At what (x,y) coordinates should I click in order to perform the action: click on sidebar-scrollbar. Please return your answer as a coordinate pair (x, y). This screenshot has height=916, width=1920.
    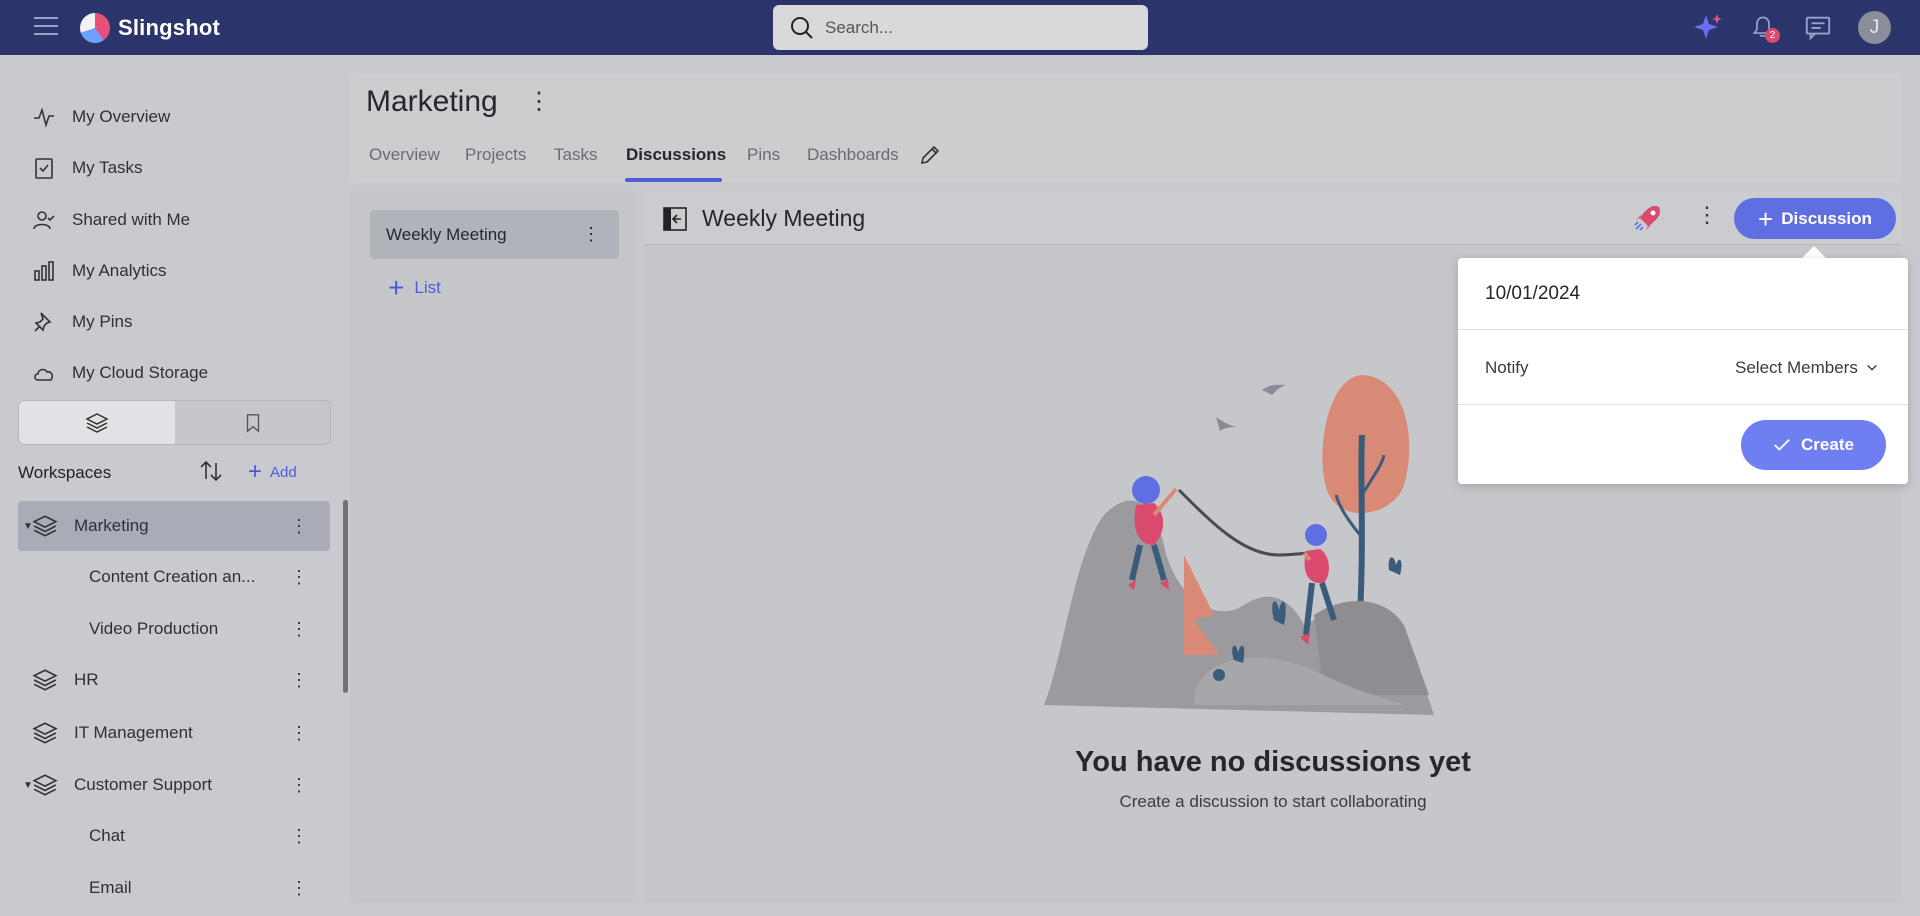
    Looking at the image, I should click on (345, 596).